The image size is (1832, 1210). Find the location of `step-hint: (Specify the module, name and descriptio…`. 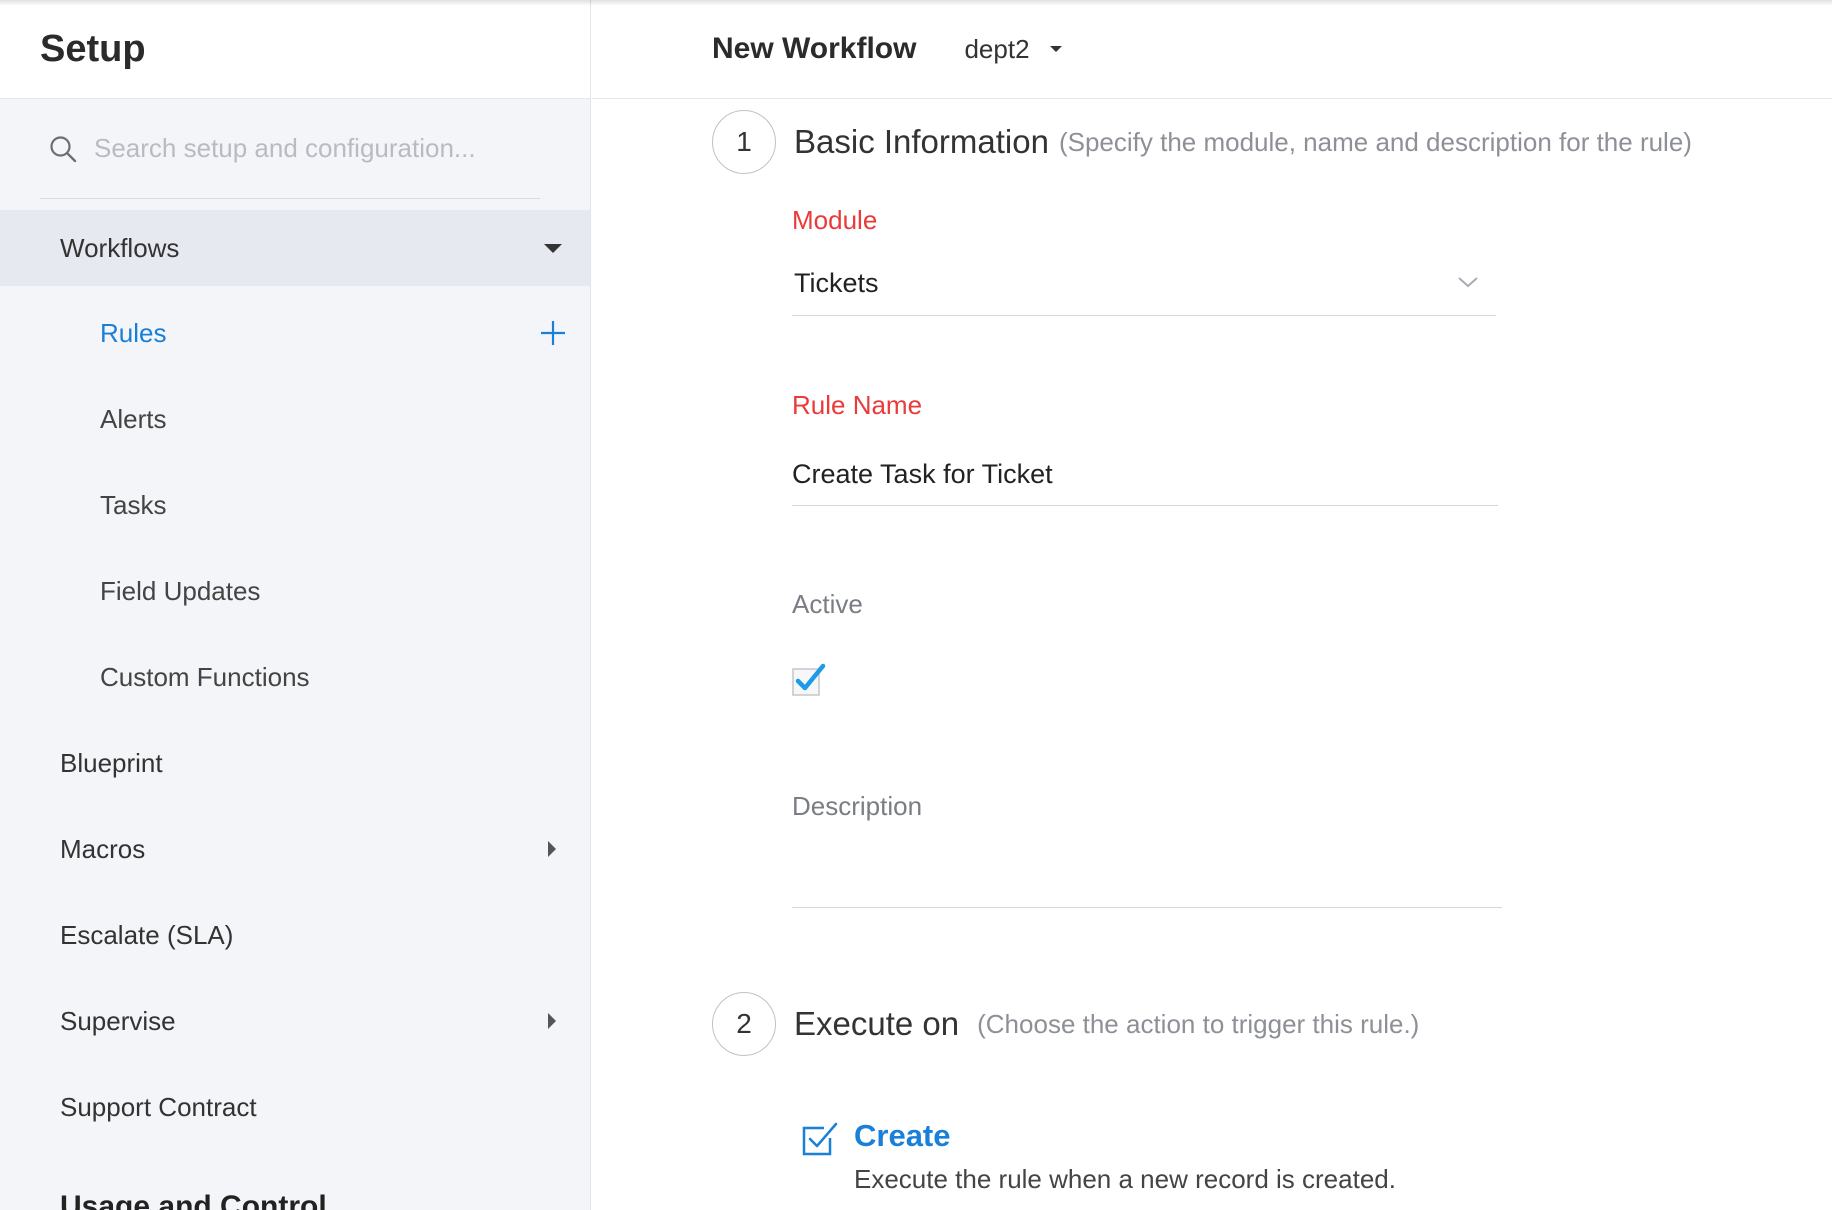

step-hint: (Specify the module, name and descriptio… is located at coordinates (1375, 141).